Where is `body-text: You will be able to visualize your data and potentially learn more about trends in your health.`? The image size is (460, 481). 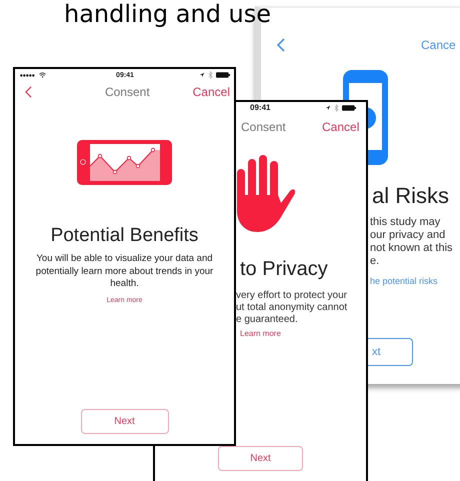
body-text: You will be able to visualize your data and potentially learn more about trends in your health. is located at coordinates (124, 271).